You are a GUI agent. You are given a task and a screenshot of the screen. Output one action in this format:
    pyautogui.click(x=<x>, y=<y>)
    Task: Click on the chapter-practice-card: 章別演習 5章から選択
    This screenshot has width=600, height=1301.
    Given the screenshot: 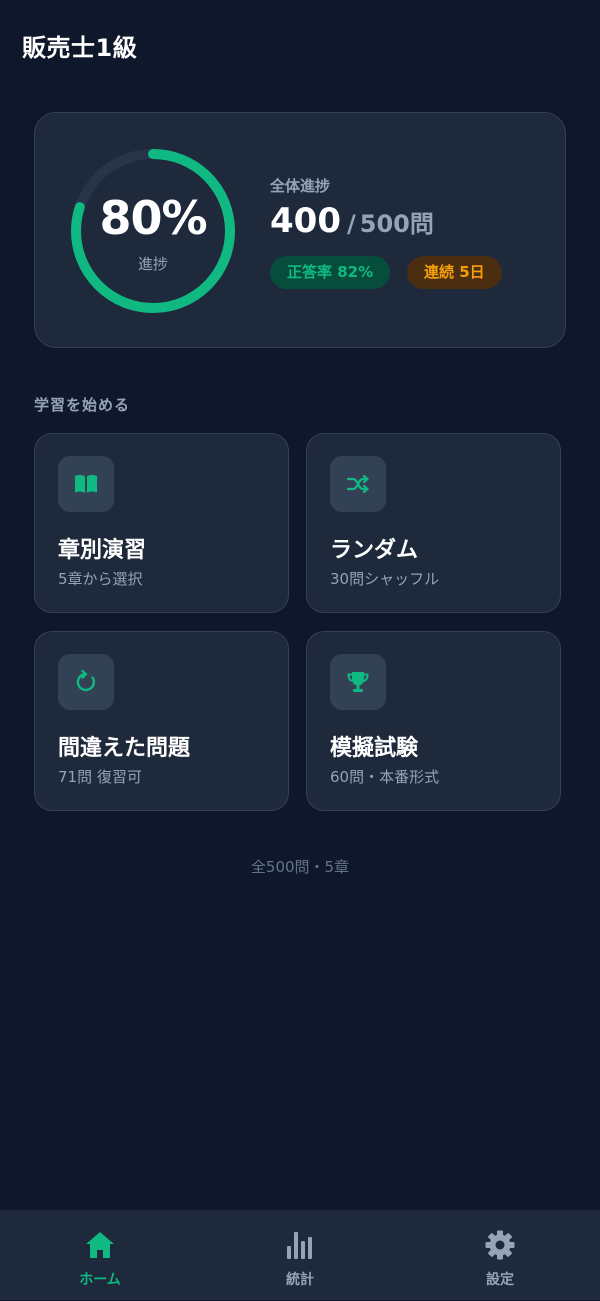 What is the action you would take?
    pyautogui.click(x=161, y=523)
    